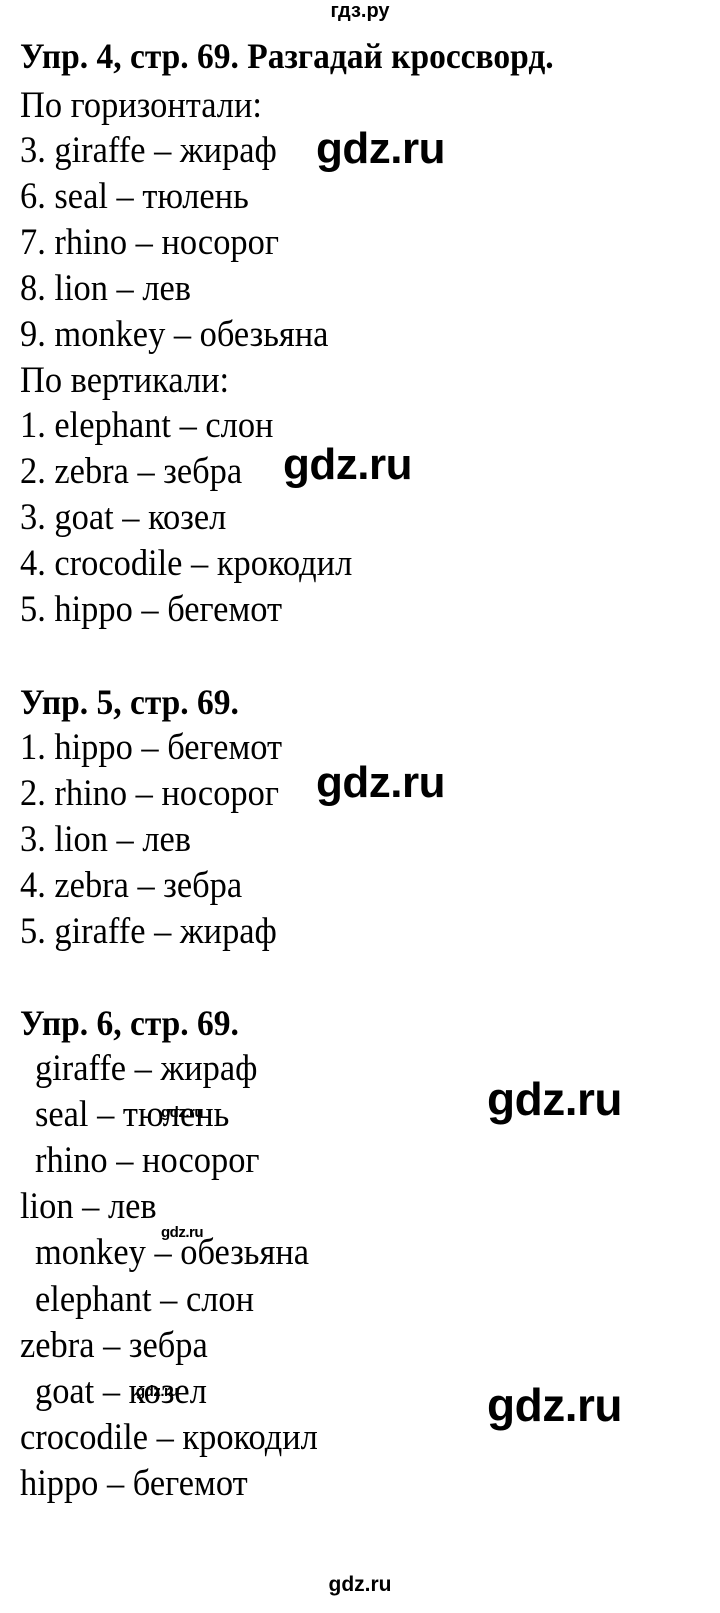  Describe the element at coordinates (151, 609) in the screenshot. I see `exercise-4-down-item-5: 5. hippo – бегемот` at that location.